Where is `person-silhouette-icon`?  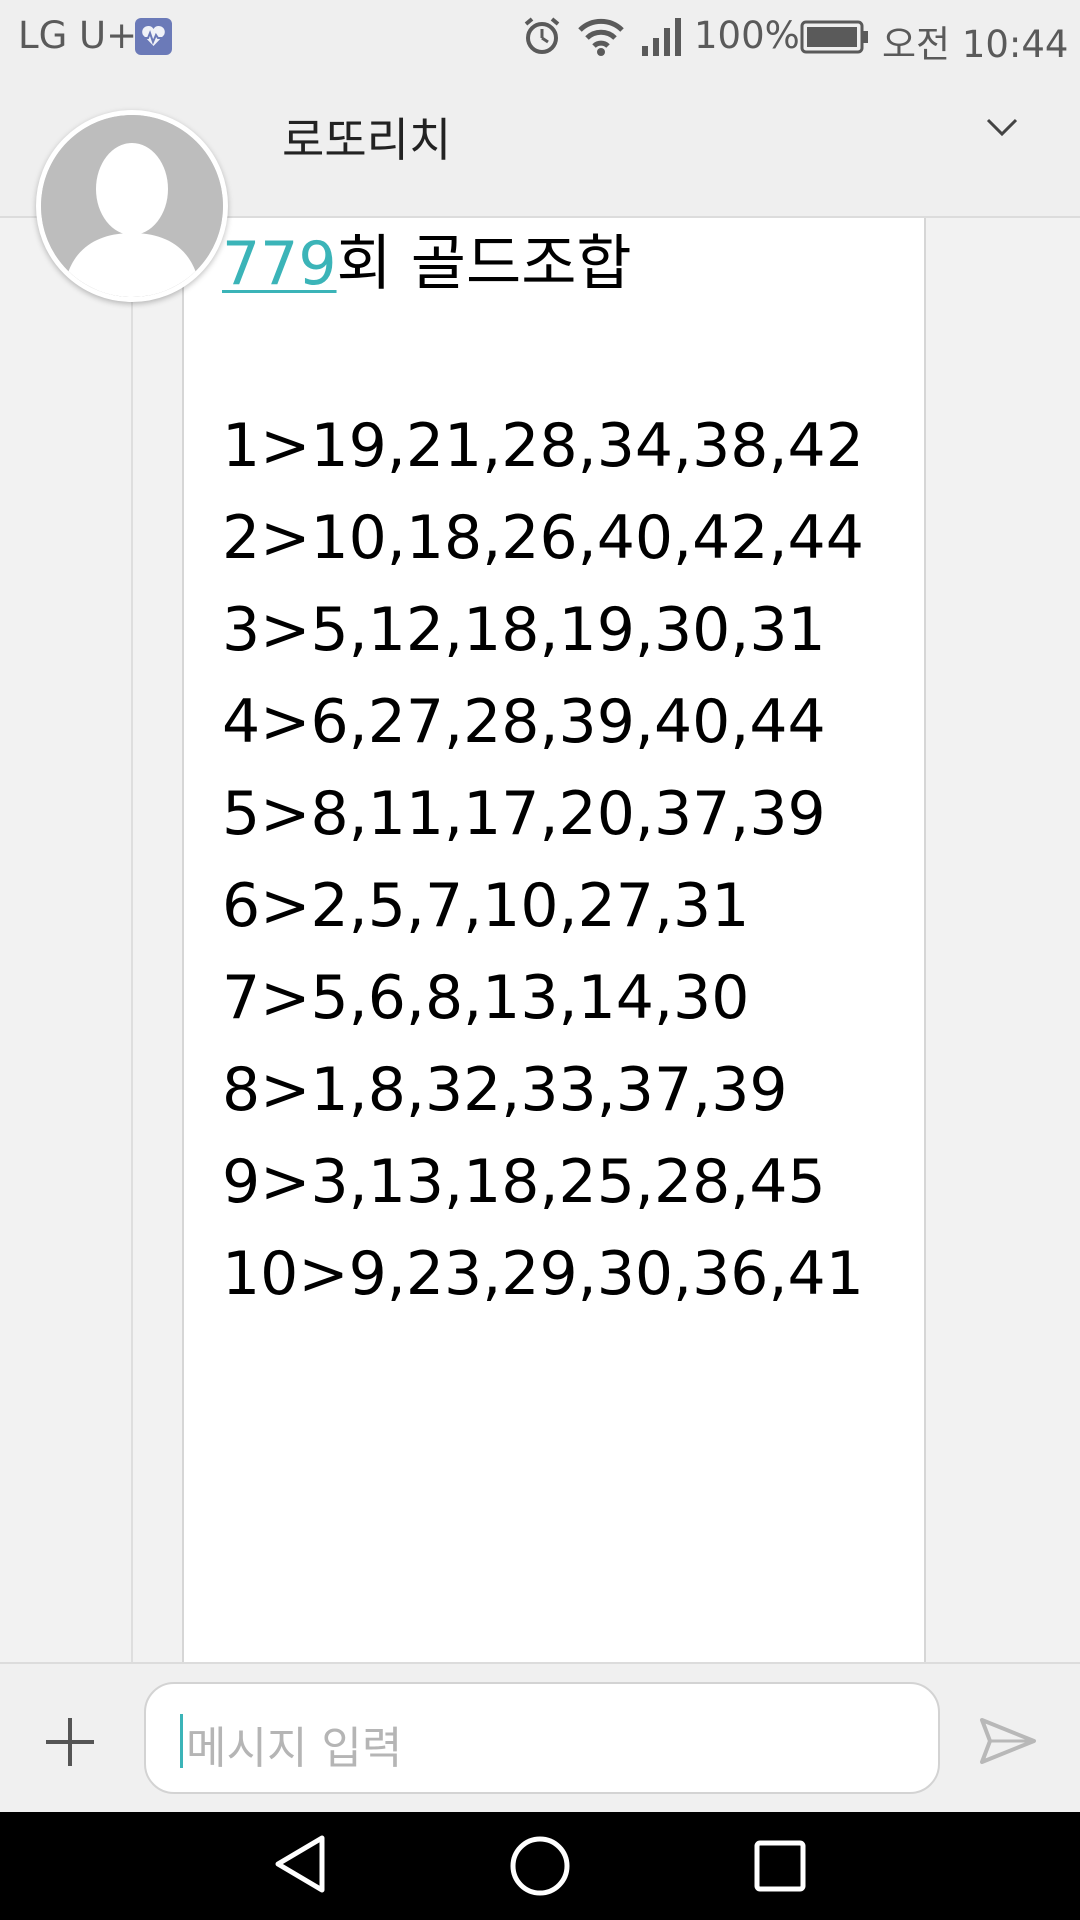
person-silhouette-icon is located at coordinates (132, 206).